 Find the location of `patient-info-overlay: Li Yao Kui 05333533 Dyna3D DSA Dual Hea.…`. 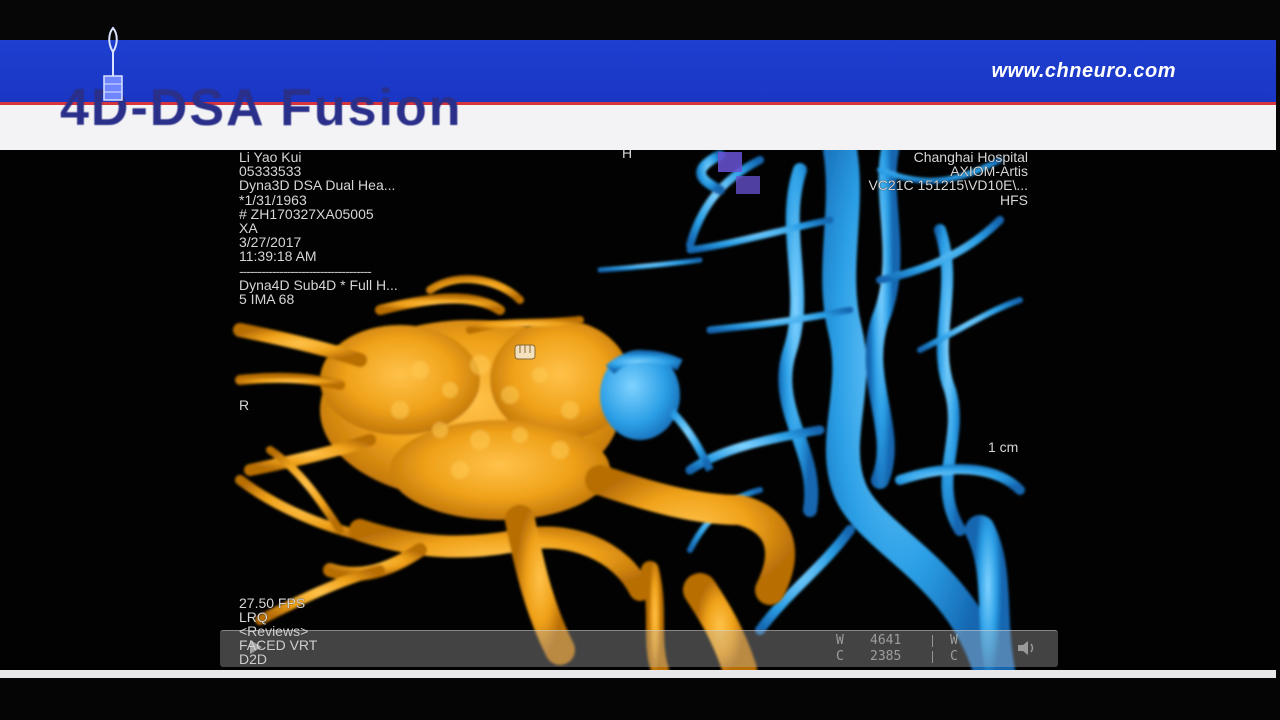

patient-info-overlay: Li Yao Kui 05333533 Dyna3D DSA Dual Hea.… is located at coordinates (318, 228).